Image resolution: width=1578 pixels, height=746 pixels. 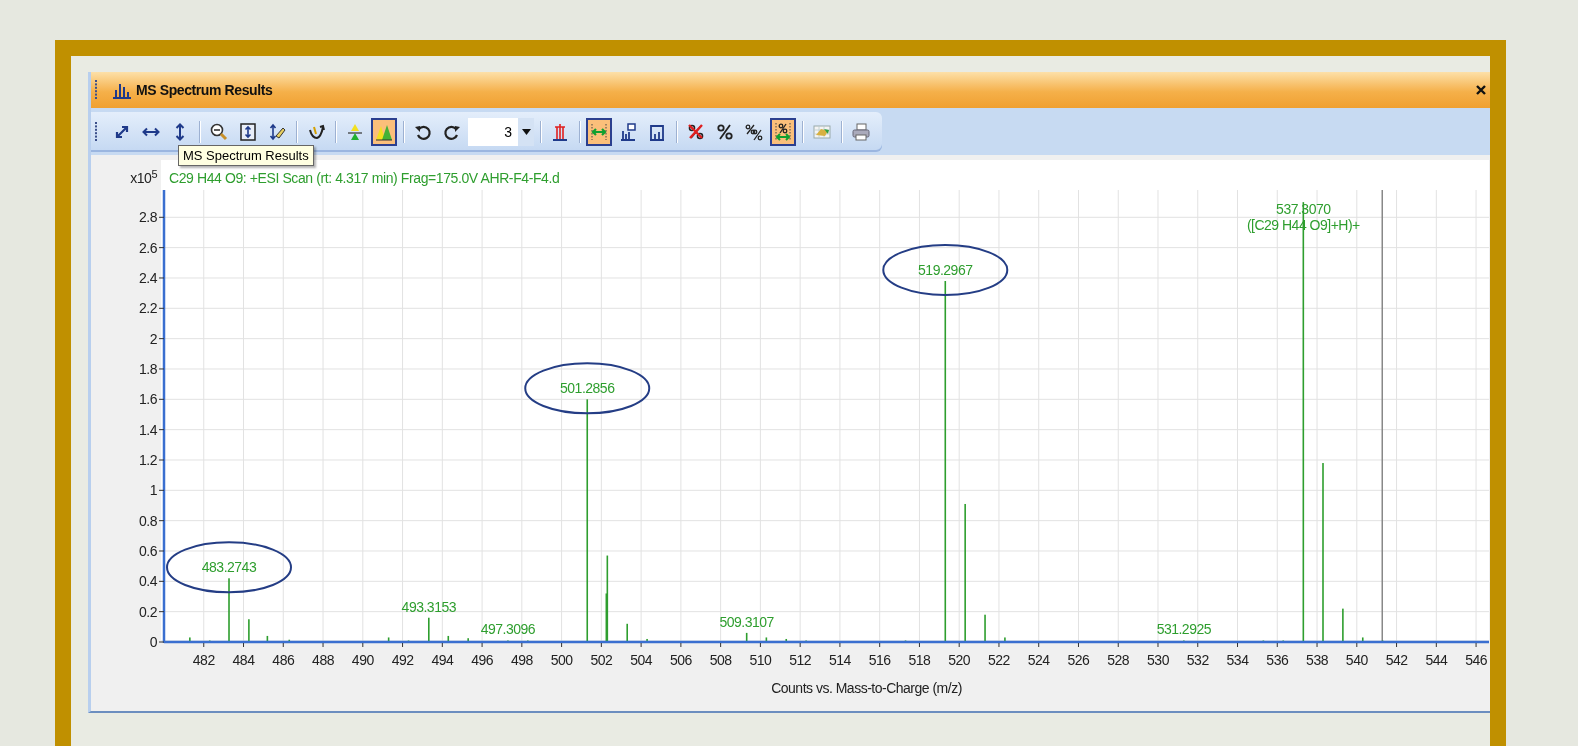 I want to click on window-title: MS Spectrum Results, so click(x=205, y=90).